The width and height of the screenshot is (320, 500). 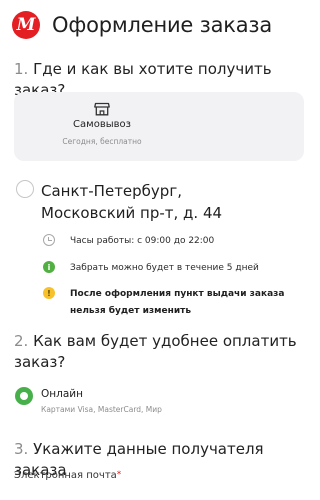 I want to click on warning-icon: !, so click(x=49, y=293).